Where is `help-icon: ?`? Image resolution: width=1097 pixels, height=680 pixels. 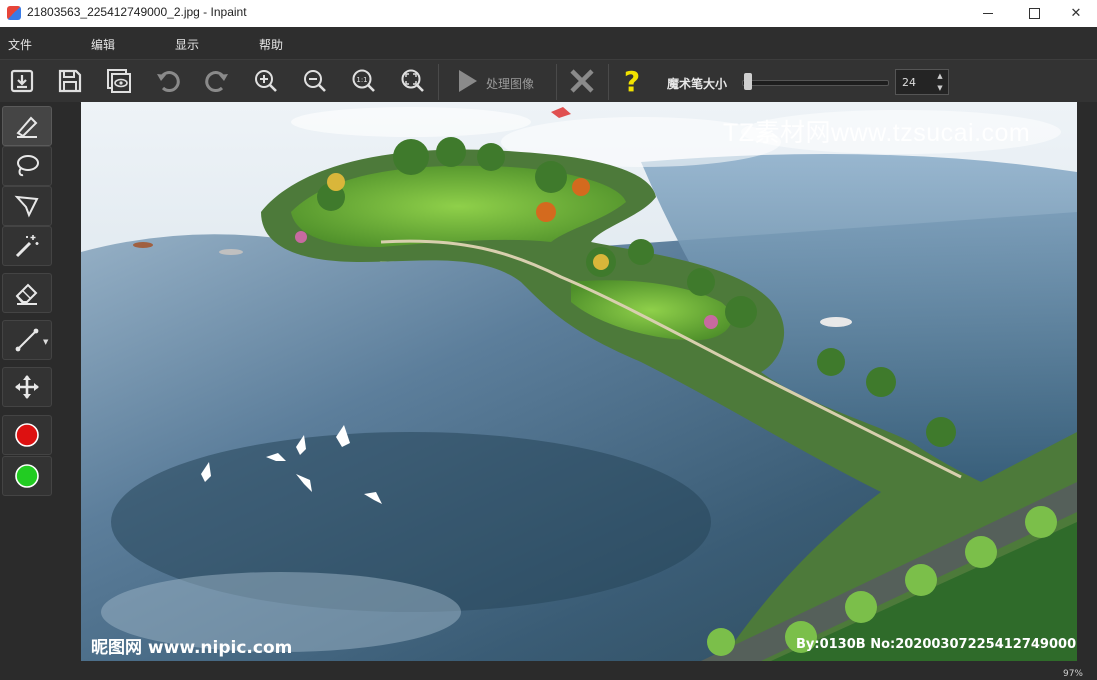 help-icon: ? is located at coordinates (632, 81).